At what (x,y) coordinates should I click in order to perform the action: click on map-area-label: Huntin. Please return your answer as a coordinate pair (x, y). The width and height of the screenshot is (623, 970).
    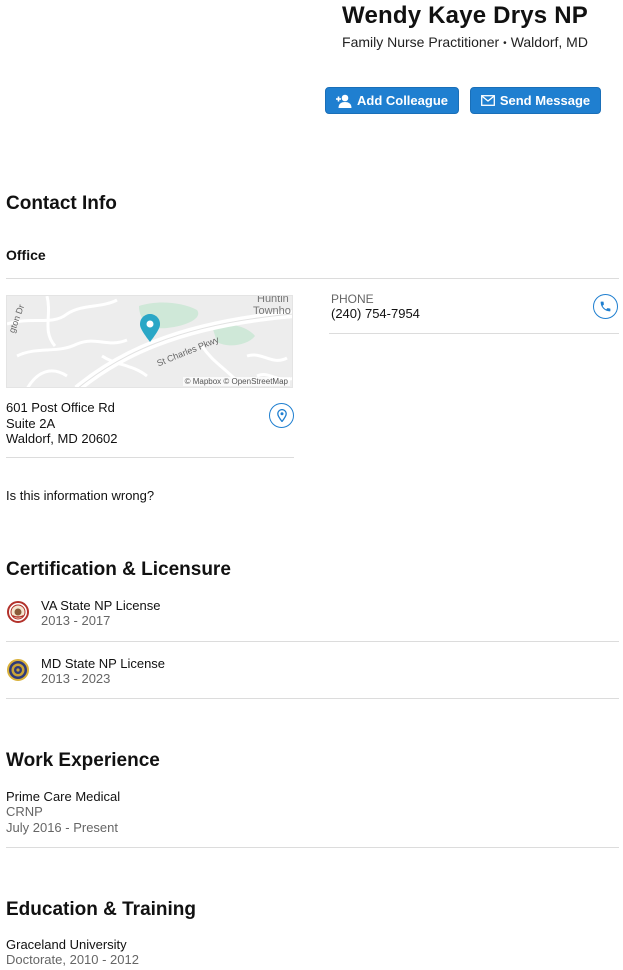
    Looking at the image, I should click on (273, 300).